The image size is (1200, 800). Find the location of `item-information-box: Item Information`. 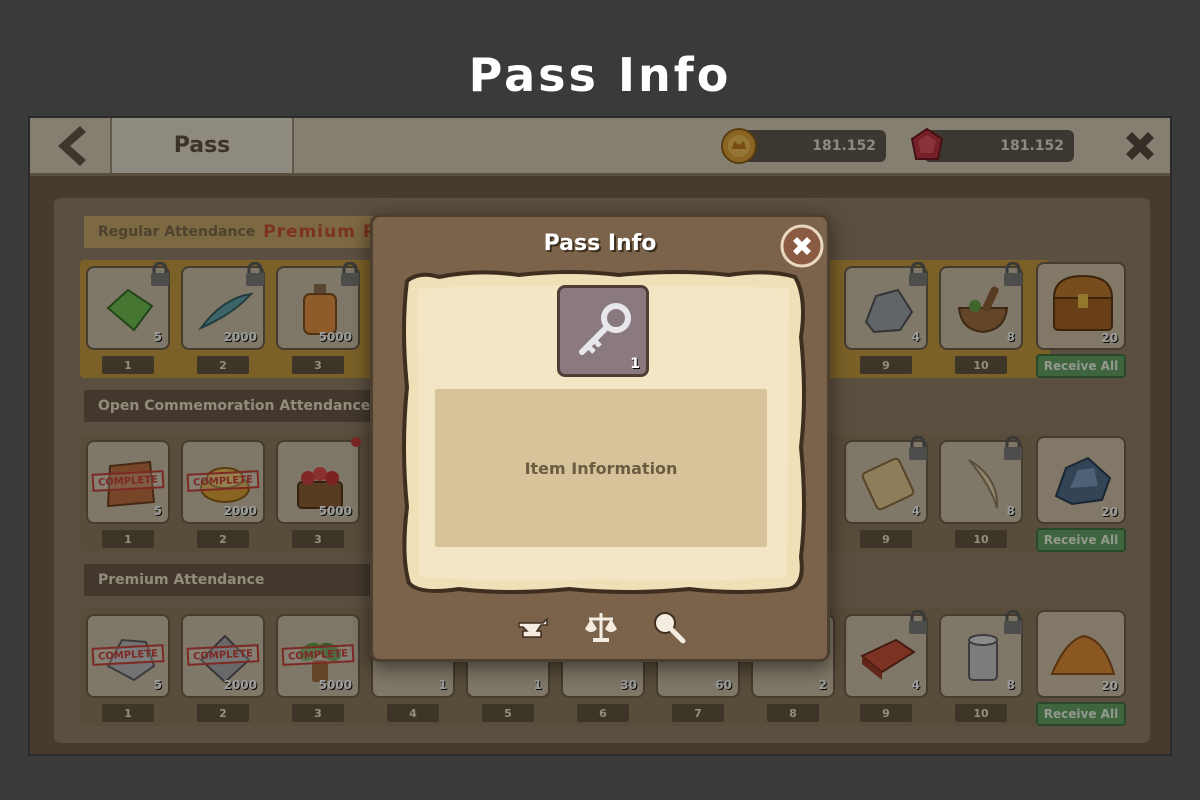

item-information-box: Item Information is located at coordinates (601, 468).